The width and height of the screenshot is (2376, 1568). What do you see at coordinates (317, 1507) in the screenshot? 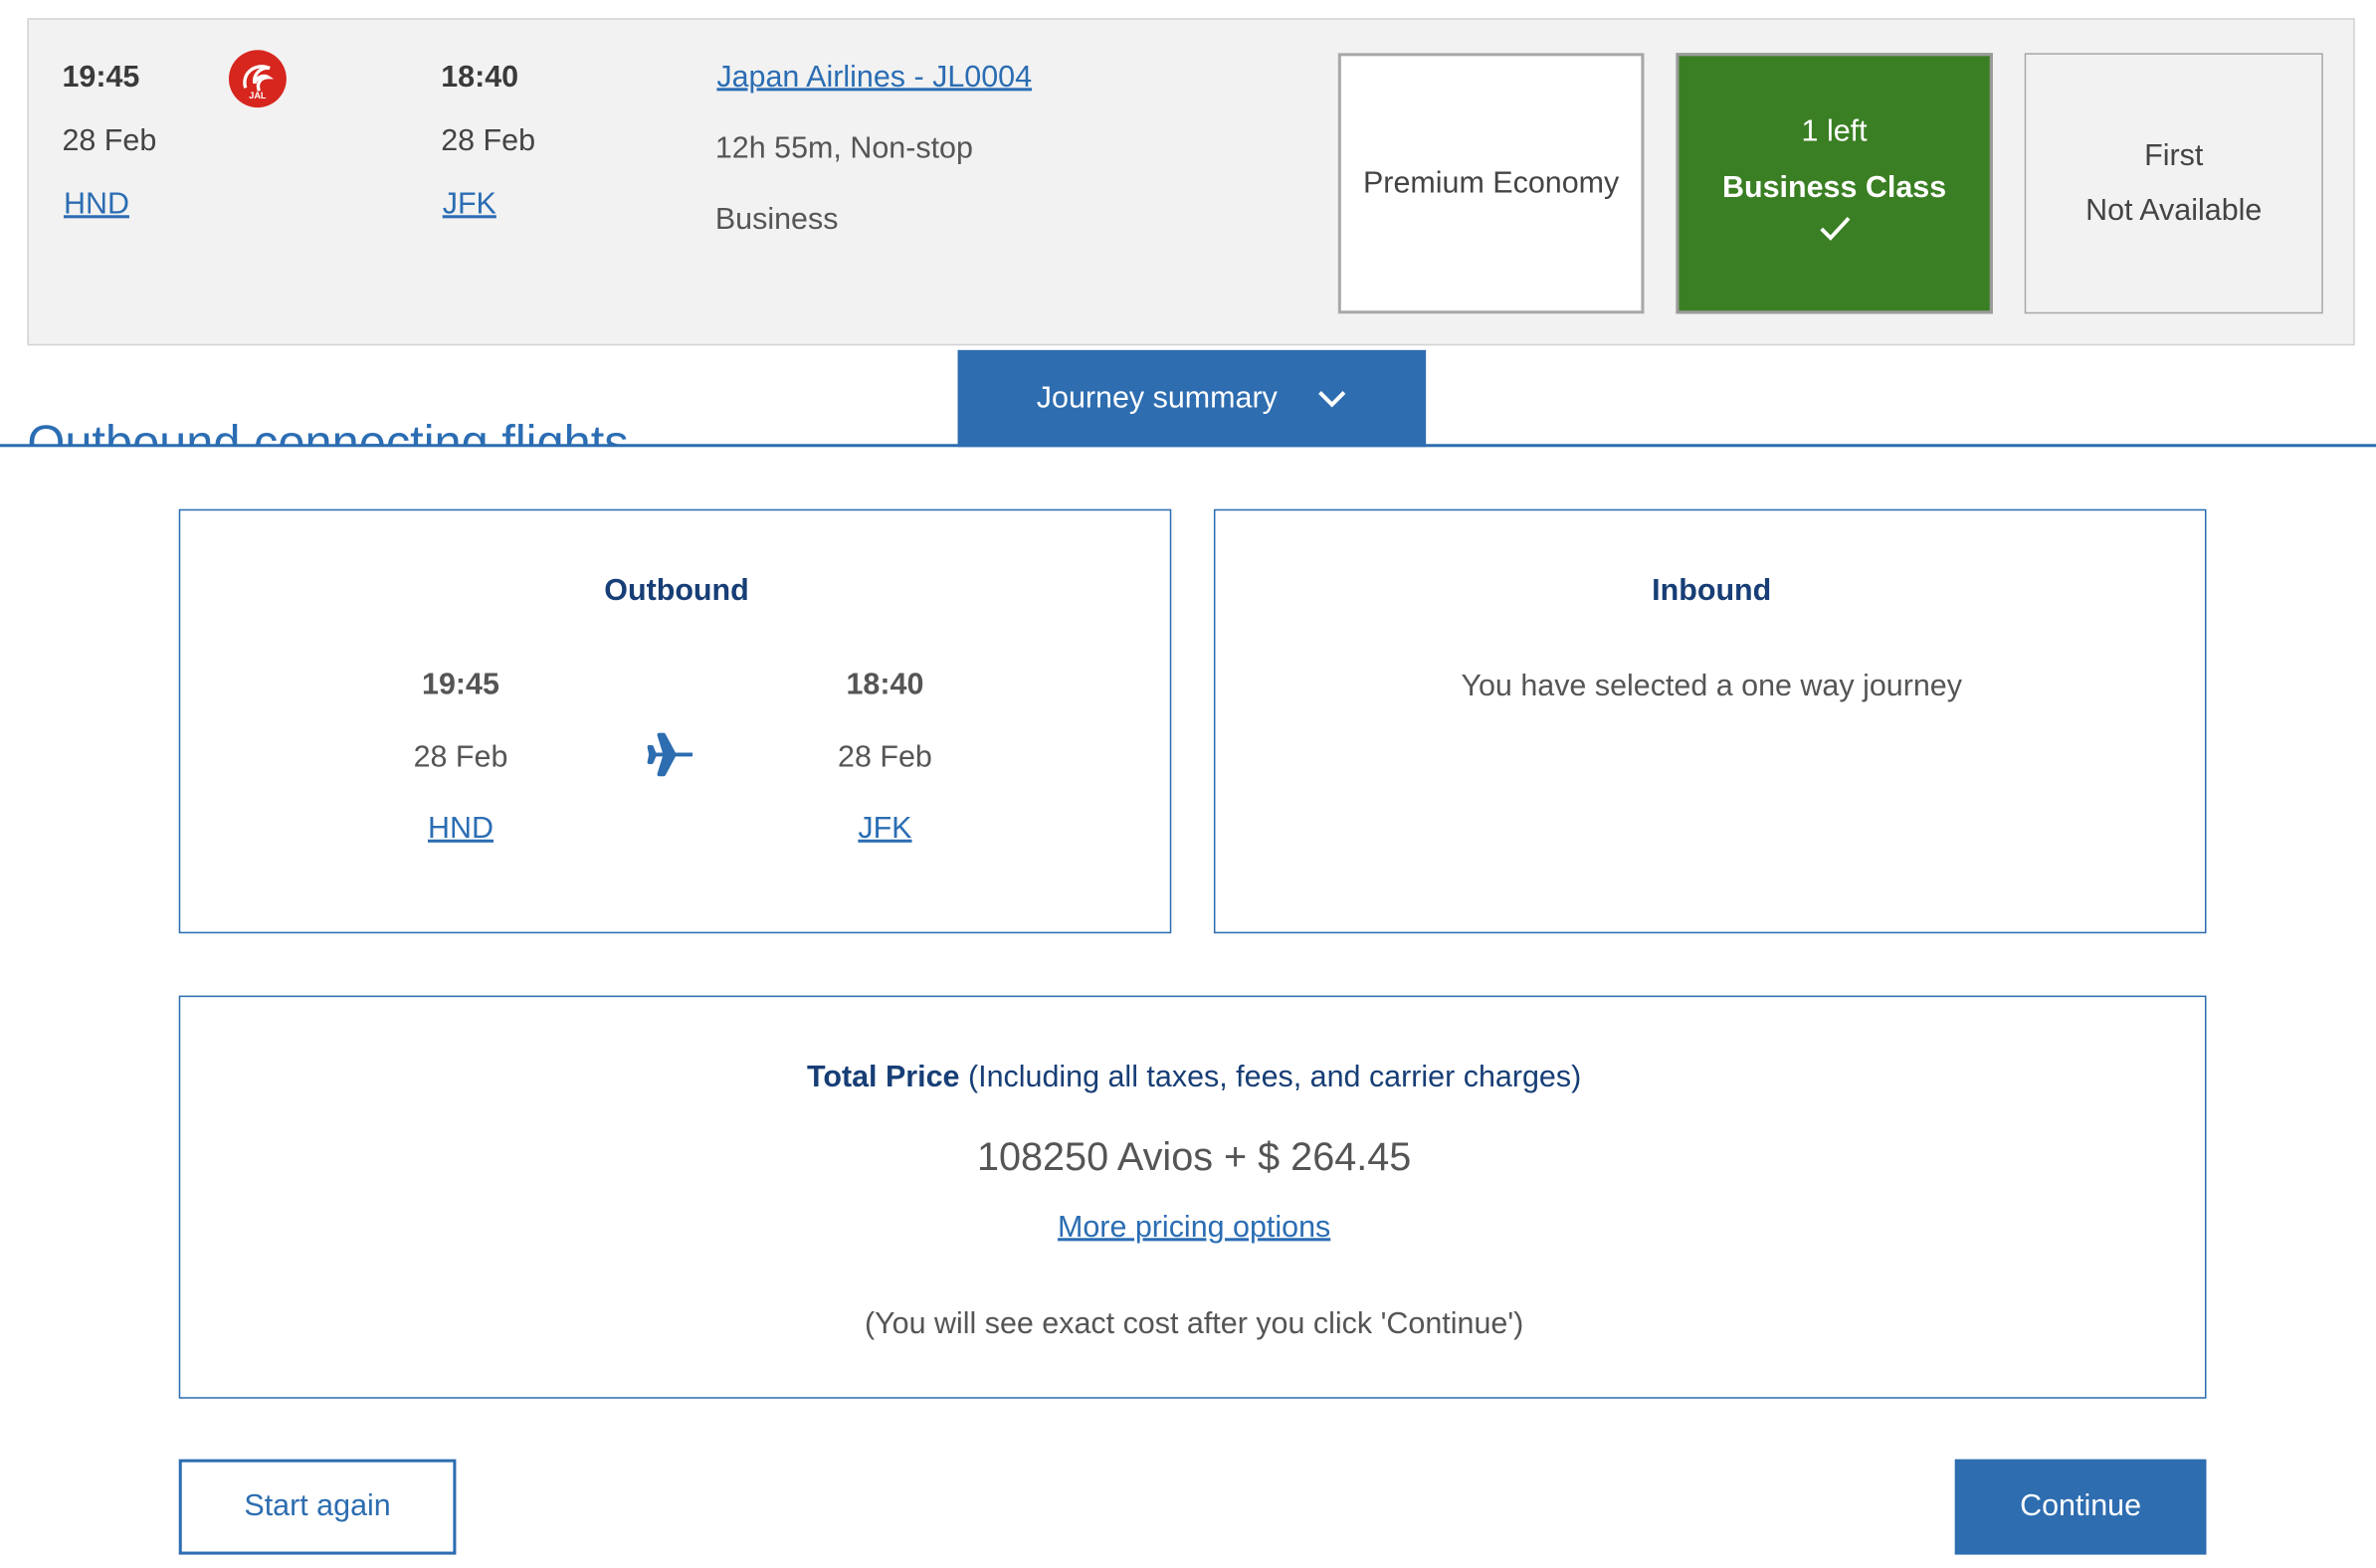
I see `start-again-button: Start again` at bounding box center [317, 1507].